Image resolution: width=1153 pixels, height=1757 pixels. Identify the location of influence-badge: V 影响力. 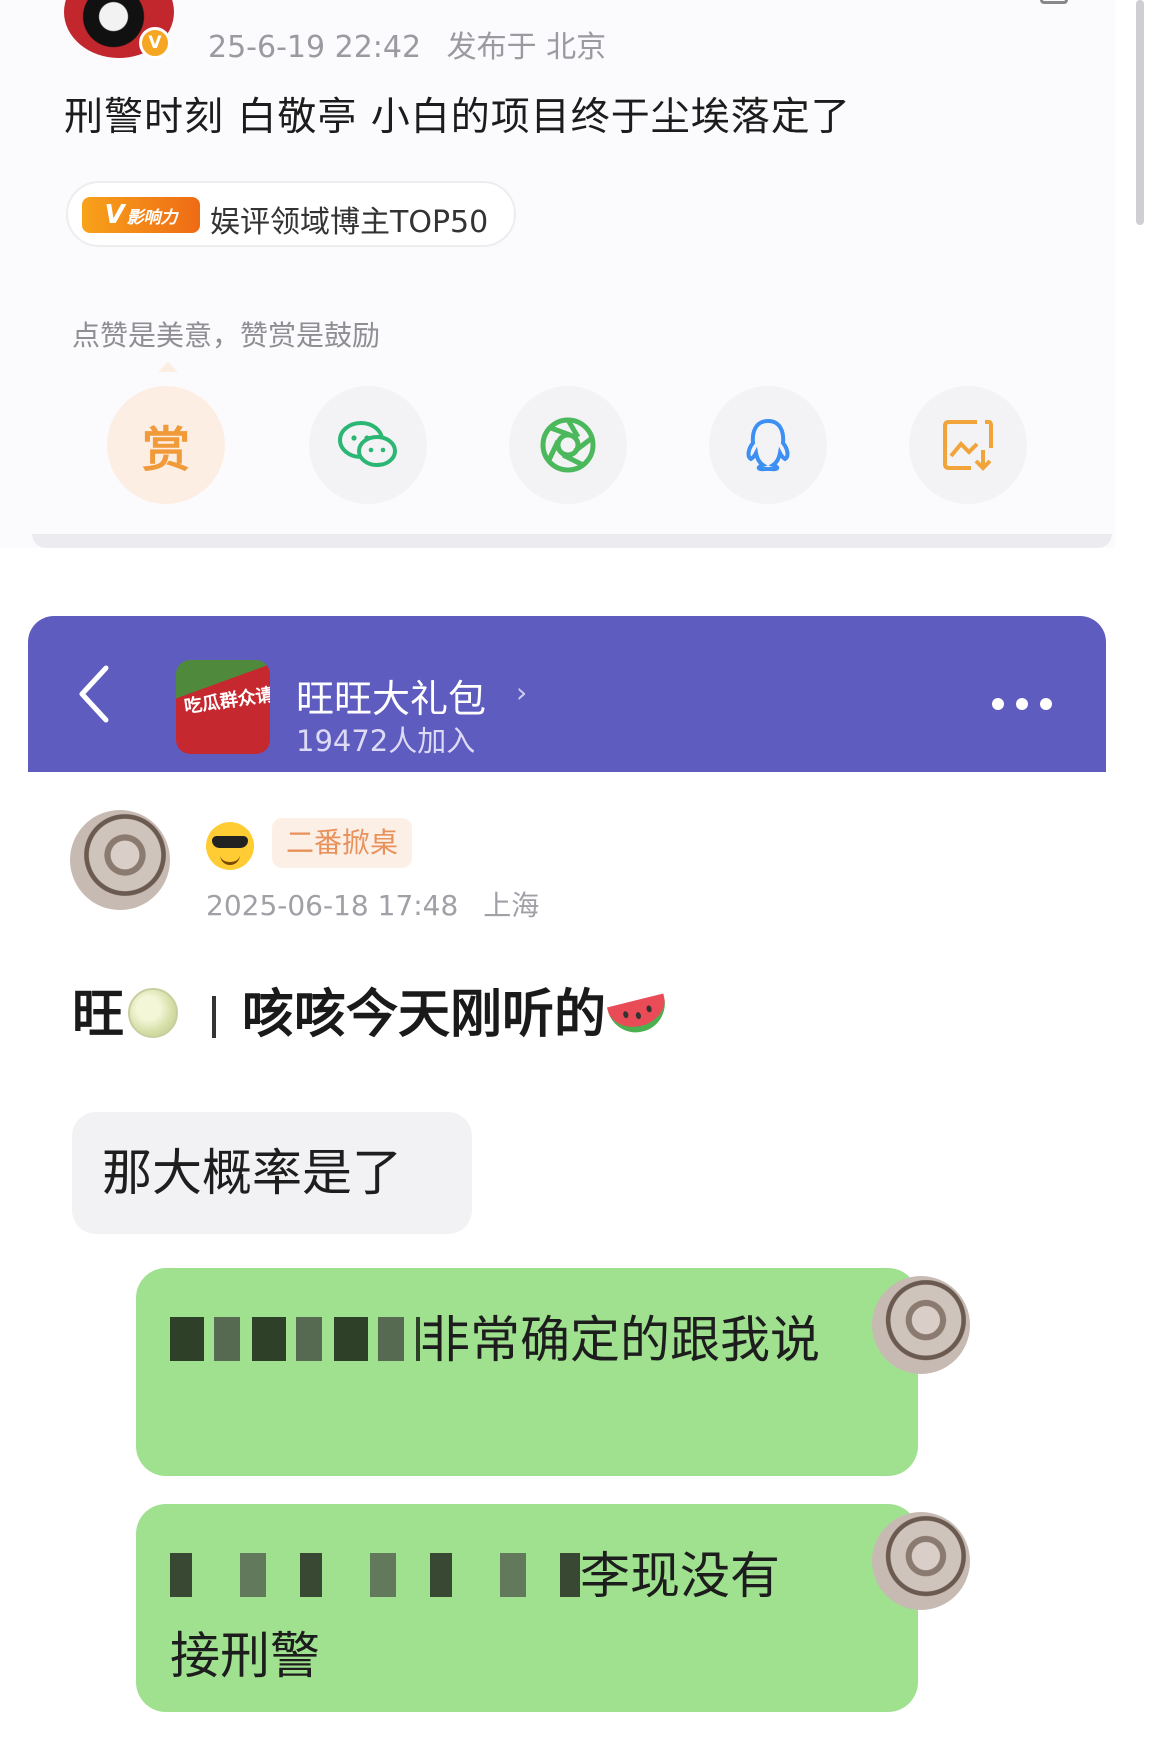
(141, 215).